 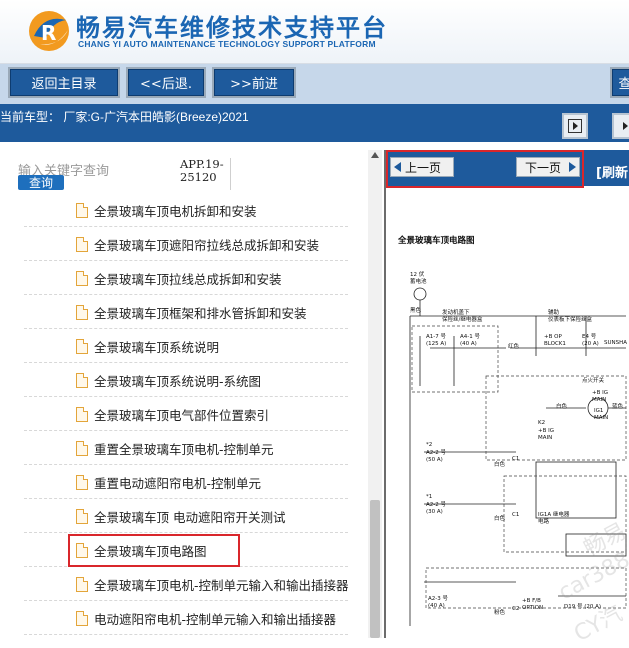 I want to click on tree-item-label: 电动遮阳帘电机-控制单元输入和输出插接器, so click(x=215, y=619).